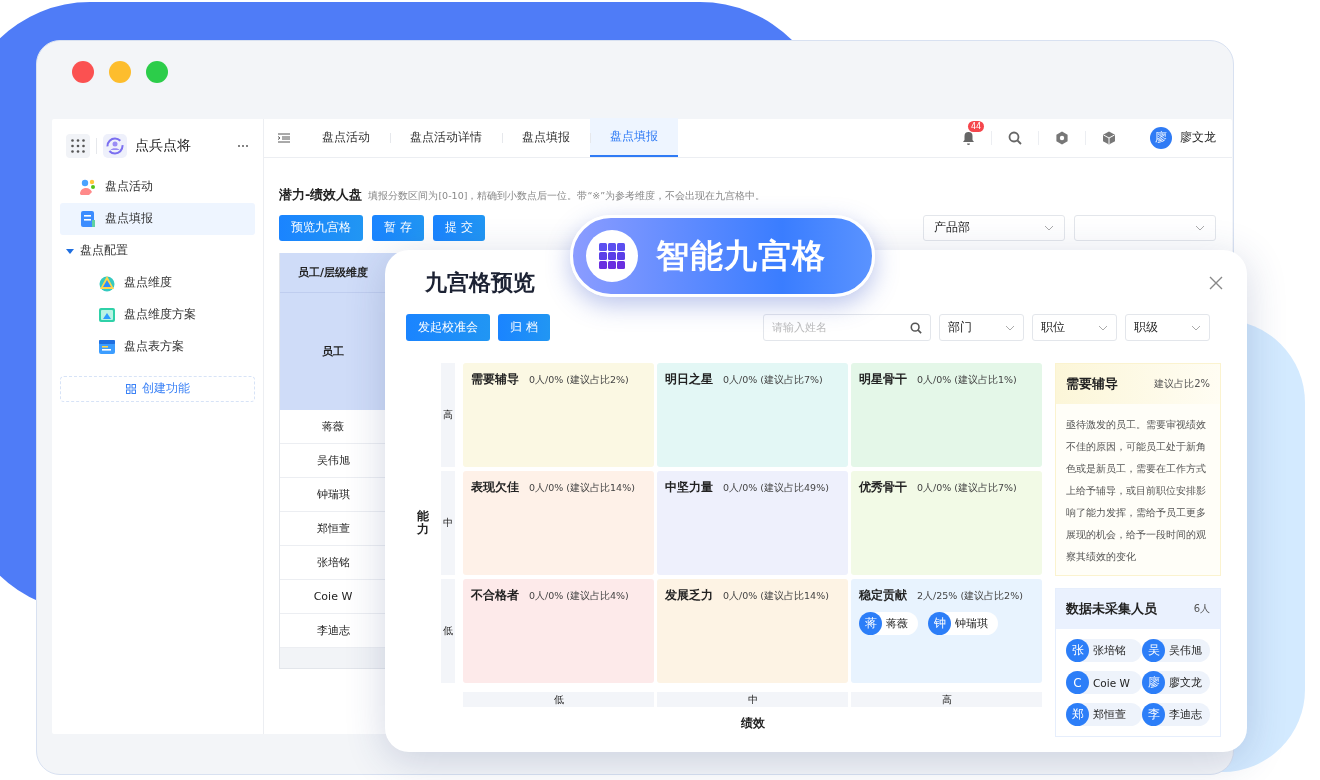  Describe the element at coordinates (968, 137) in the screenshot. I see `bell-icon` at that location.